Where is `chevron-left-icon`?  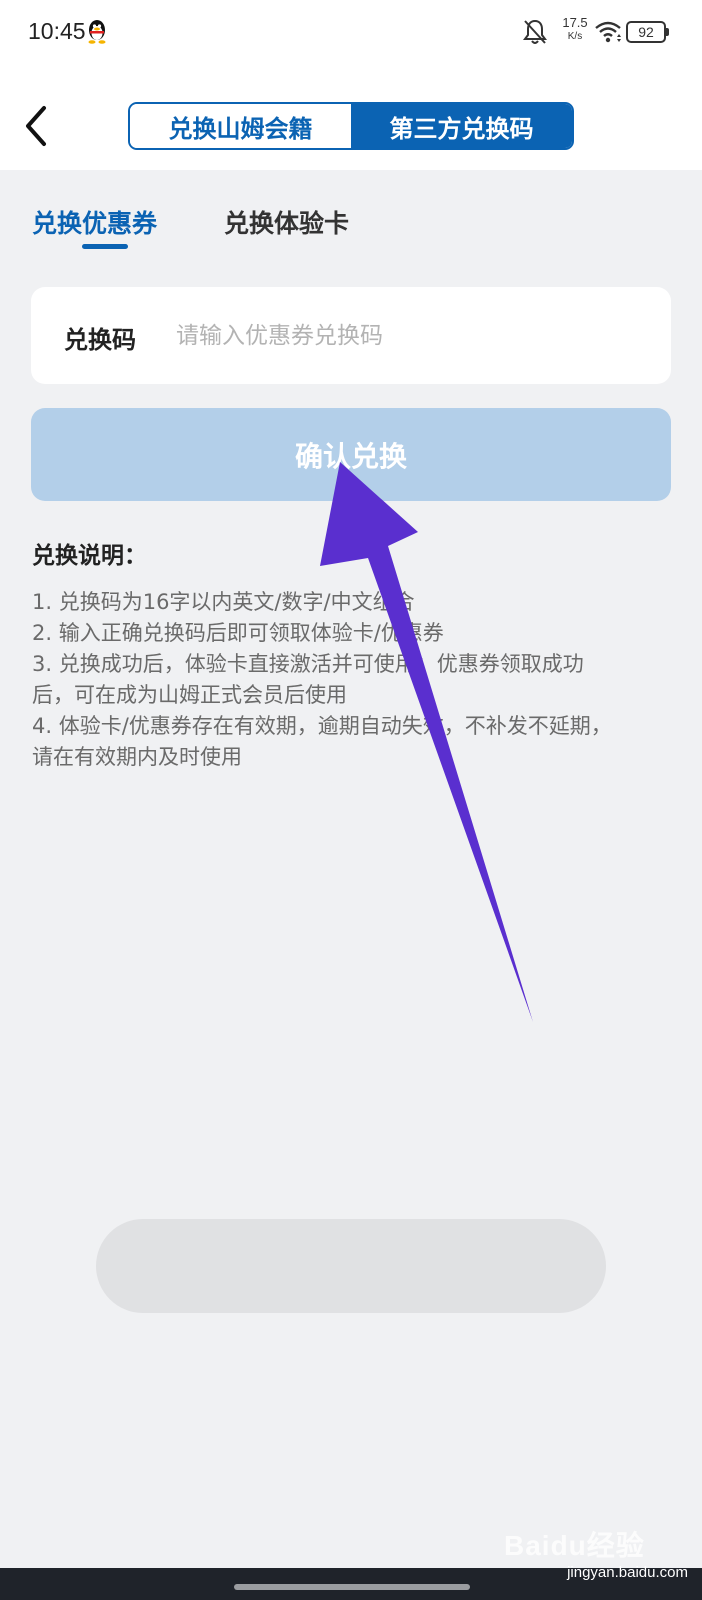
chevron-left-icon is located at coordinates (36, 126).